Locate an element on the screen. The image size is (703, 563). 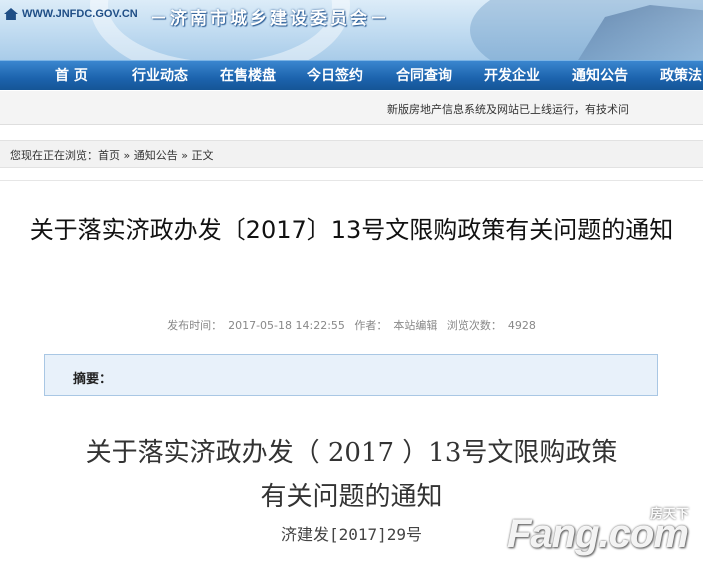
author-label: 作者： is located at coordinates (371, 325).